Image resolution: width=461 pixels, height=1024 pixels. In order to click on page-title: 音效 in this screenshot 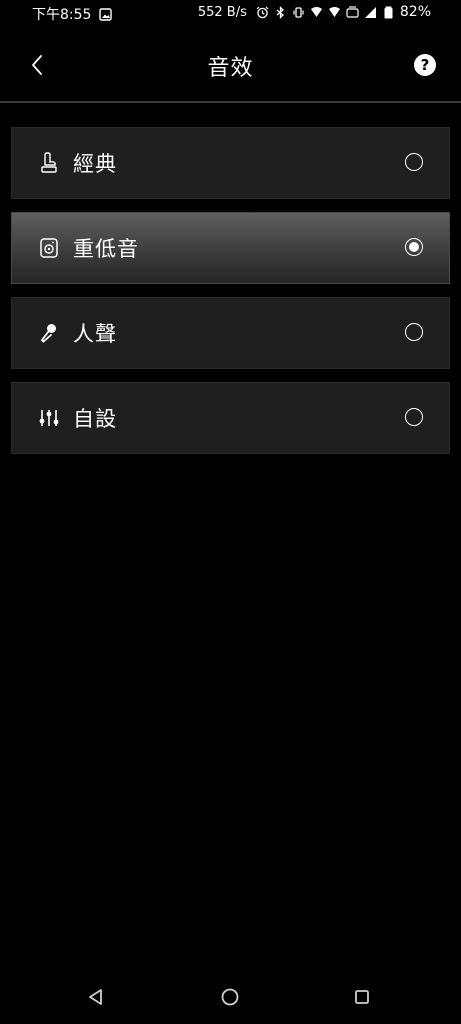, I will do `click(230, 68)`.